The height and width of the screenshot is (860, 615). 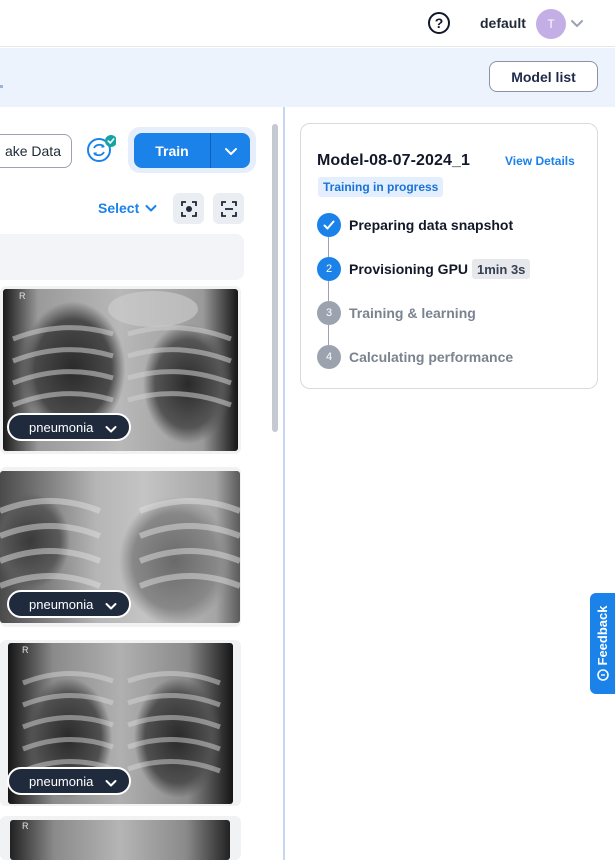 I want to click on username: default, so click(x=503, y=23).